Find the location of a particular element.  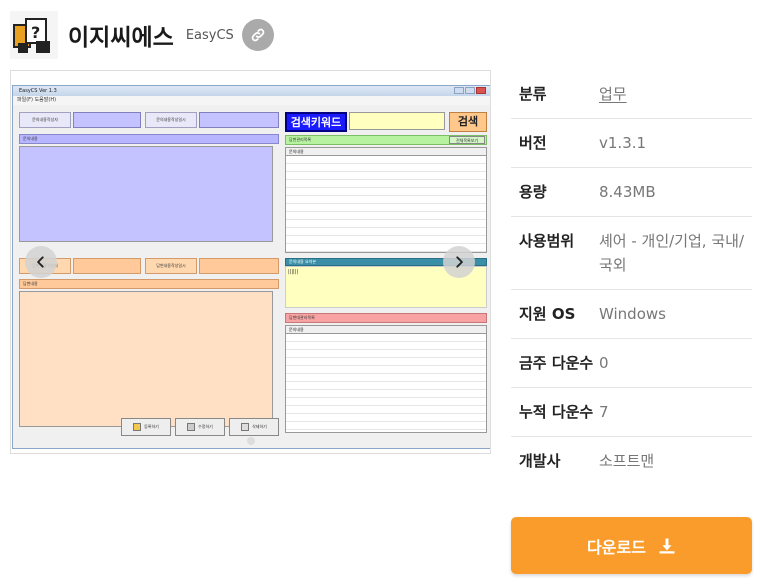

info-key: 분류 is located at coordinates (533, 94).